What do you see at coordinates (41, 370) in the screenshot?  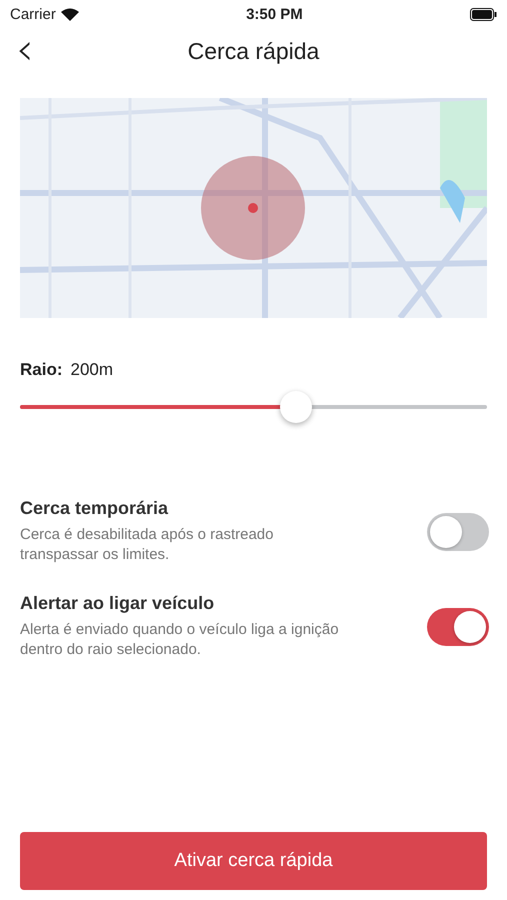 I see `radius-label: Raio:` at bounding box center [41, 370].